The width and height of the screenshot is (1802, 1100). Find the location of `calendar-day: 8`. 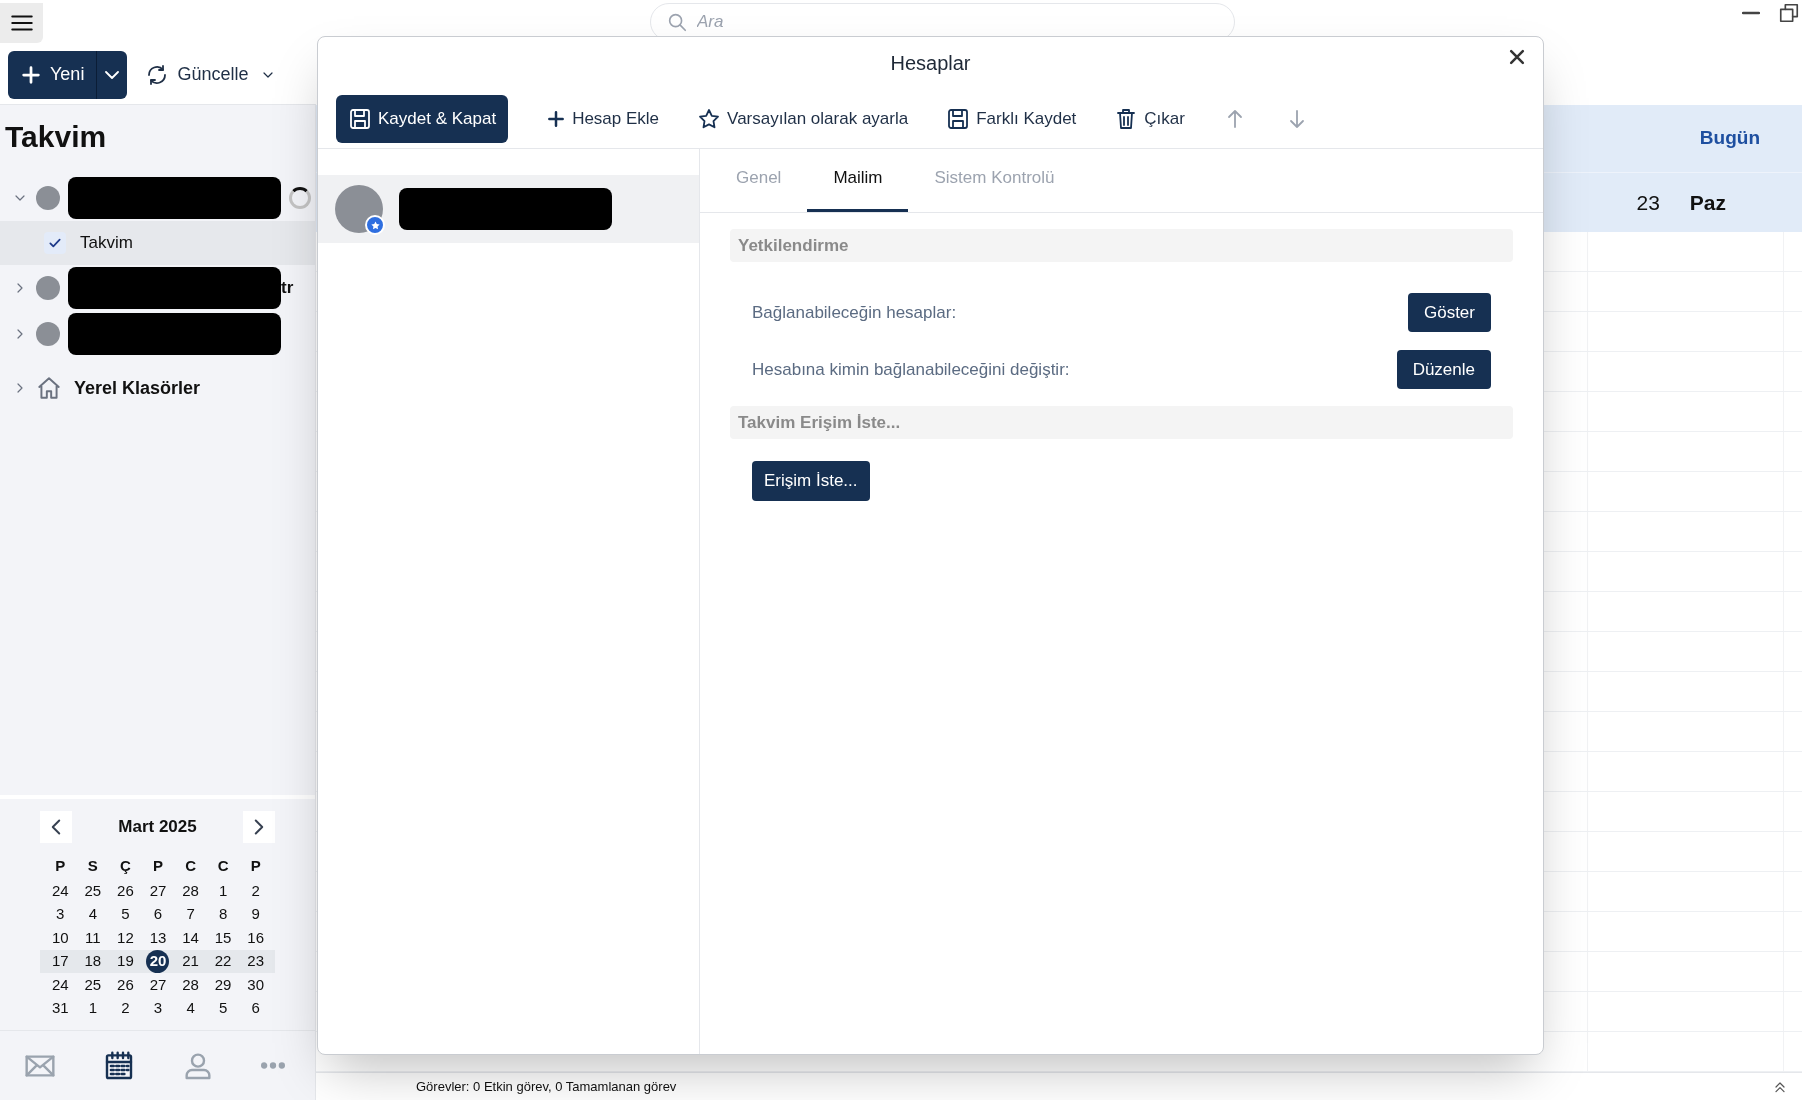

calendar-day: 8 is located at coordinates (223, 914).